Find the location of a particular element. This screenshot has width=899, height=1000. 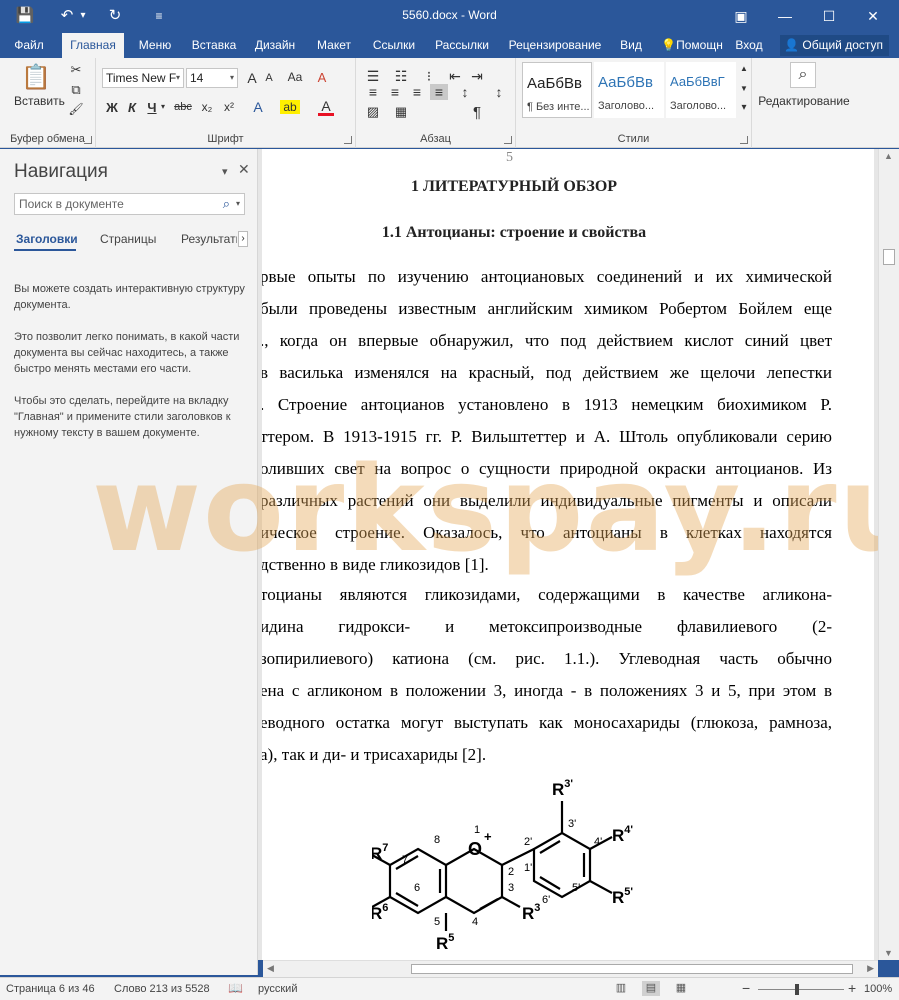

line-spacing-icon: ↕ is located at coordinates (465, 92).